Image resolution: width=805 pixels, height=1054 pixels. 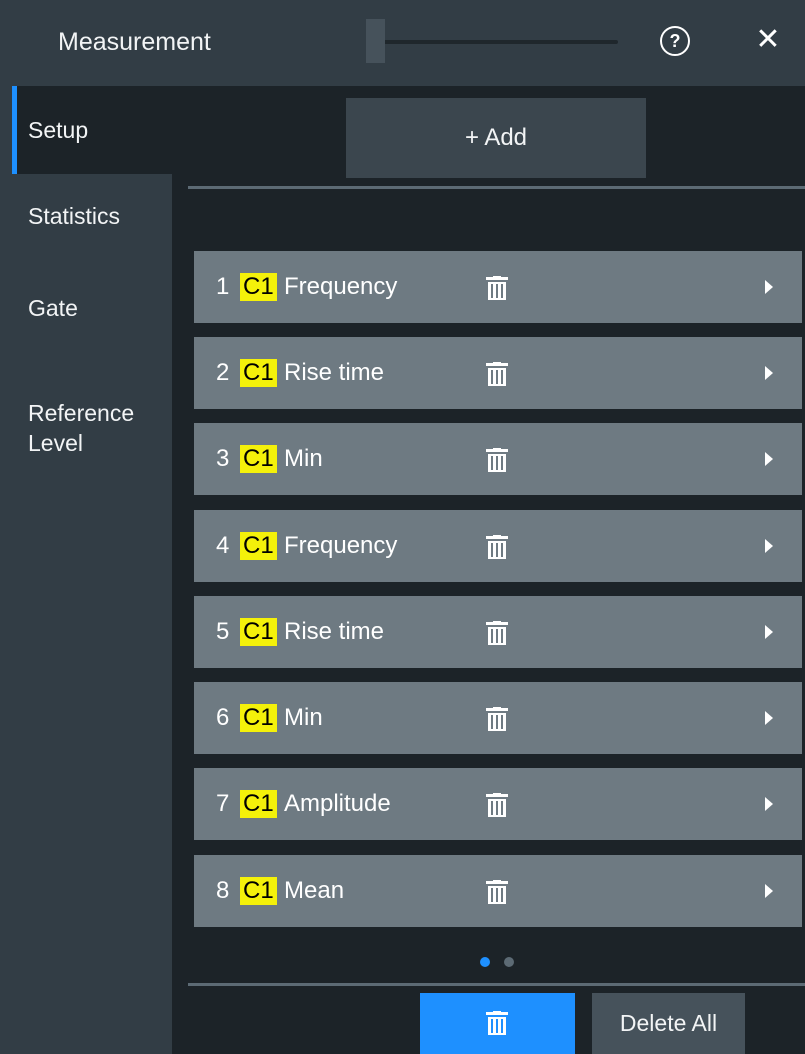 I want to click on measurement-row: 6 C1 Min, so click(x=498, y=718).